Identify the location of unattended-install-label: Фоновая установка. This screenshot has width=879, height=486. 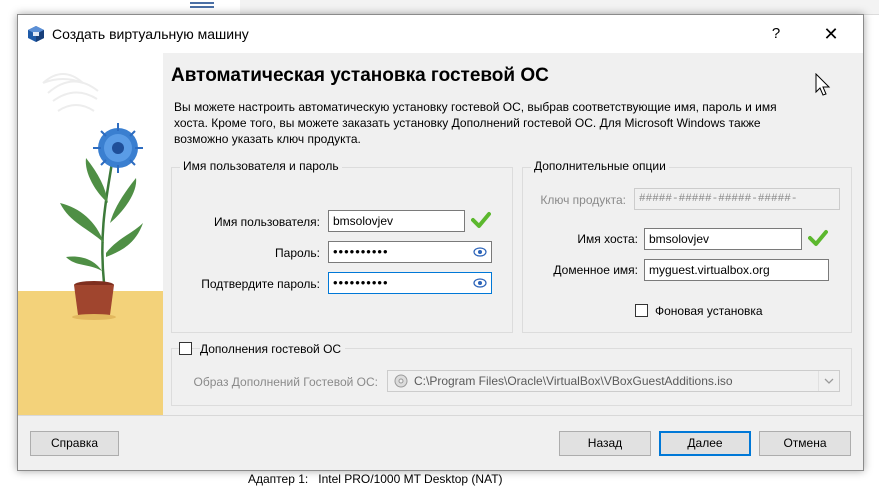
(709, 311).